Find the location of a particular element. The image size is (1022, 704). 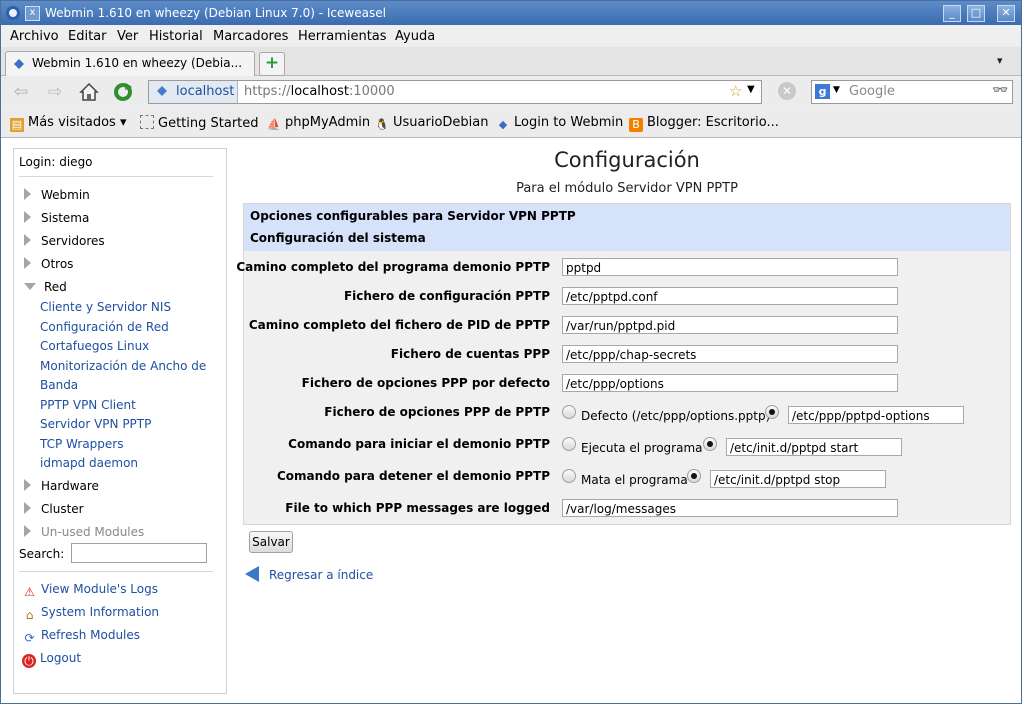

bookmark-label: Más visitados is located at coordinates (72, 122).